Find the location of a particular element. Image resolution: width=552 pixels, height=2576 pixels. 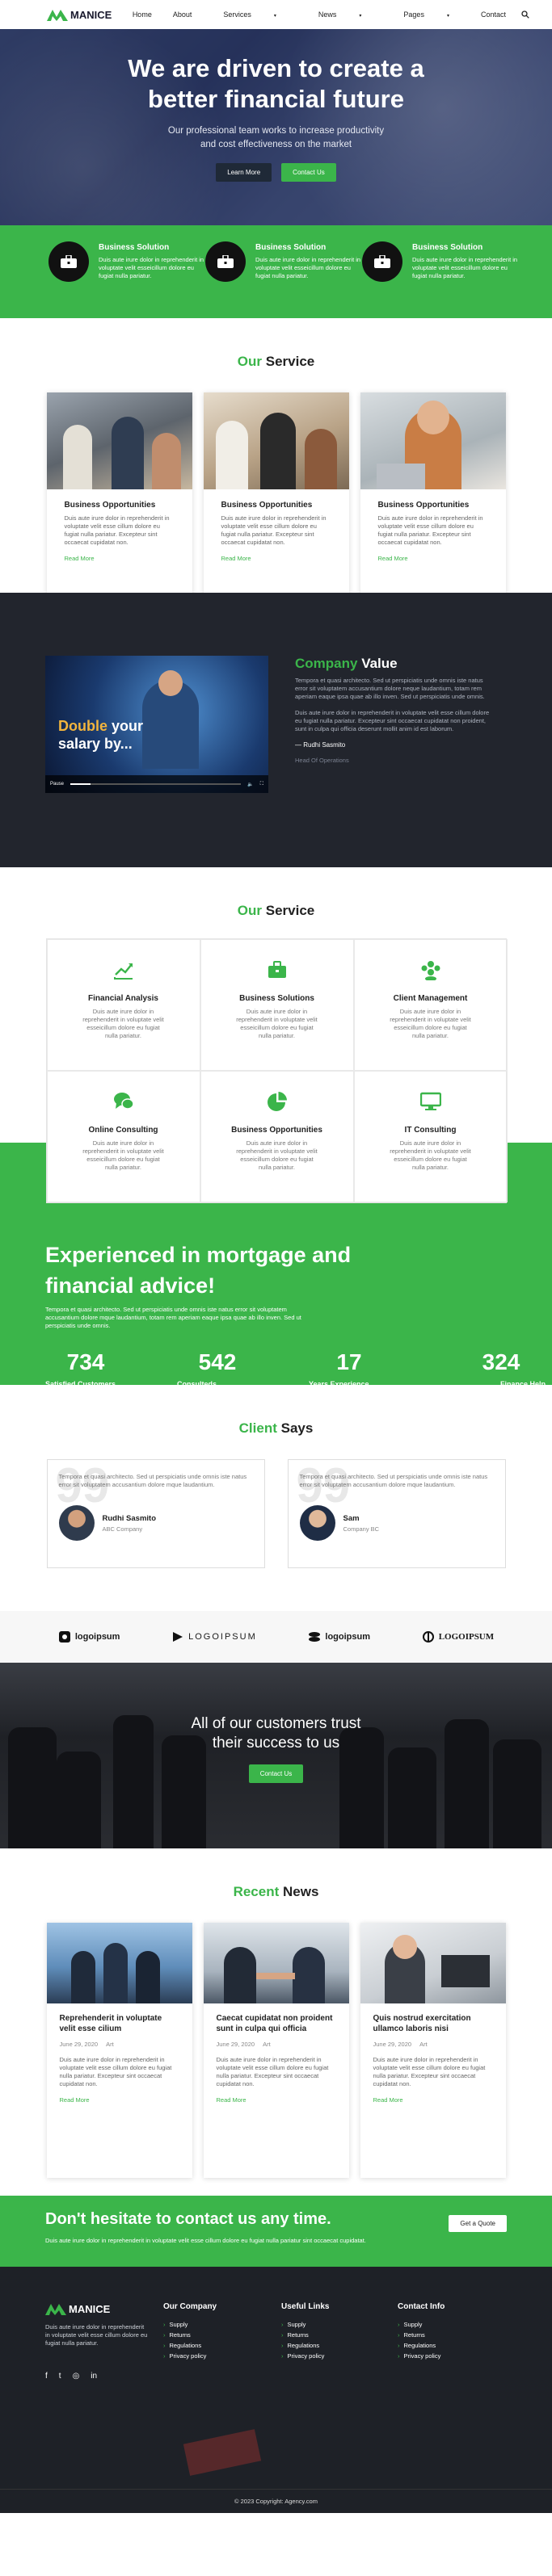

footer-col-title: Contact Info is located at coordinates (422, 2306).